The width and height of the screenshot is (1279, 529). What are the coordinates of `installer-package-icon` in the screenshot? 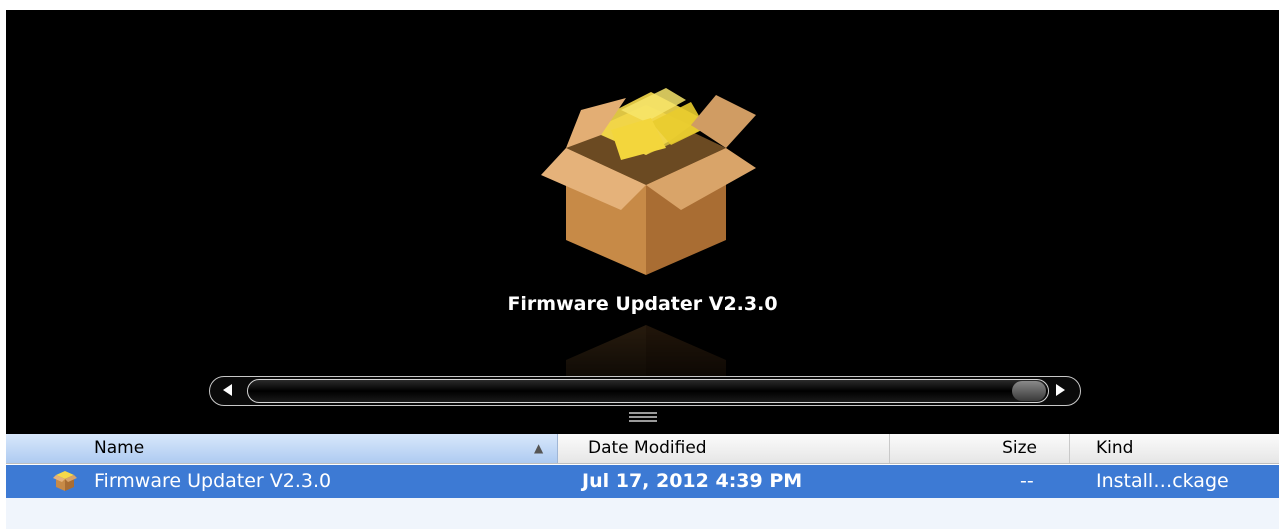 It's located at (646, 177).